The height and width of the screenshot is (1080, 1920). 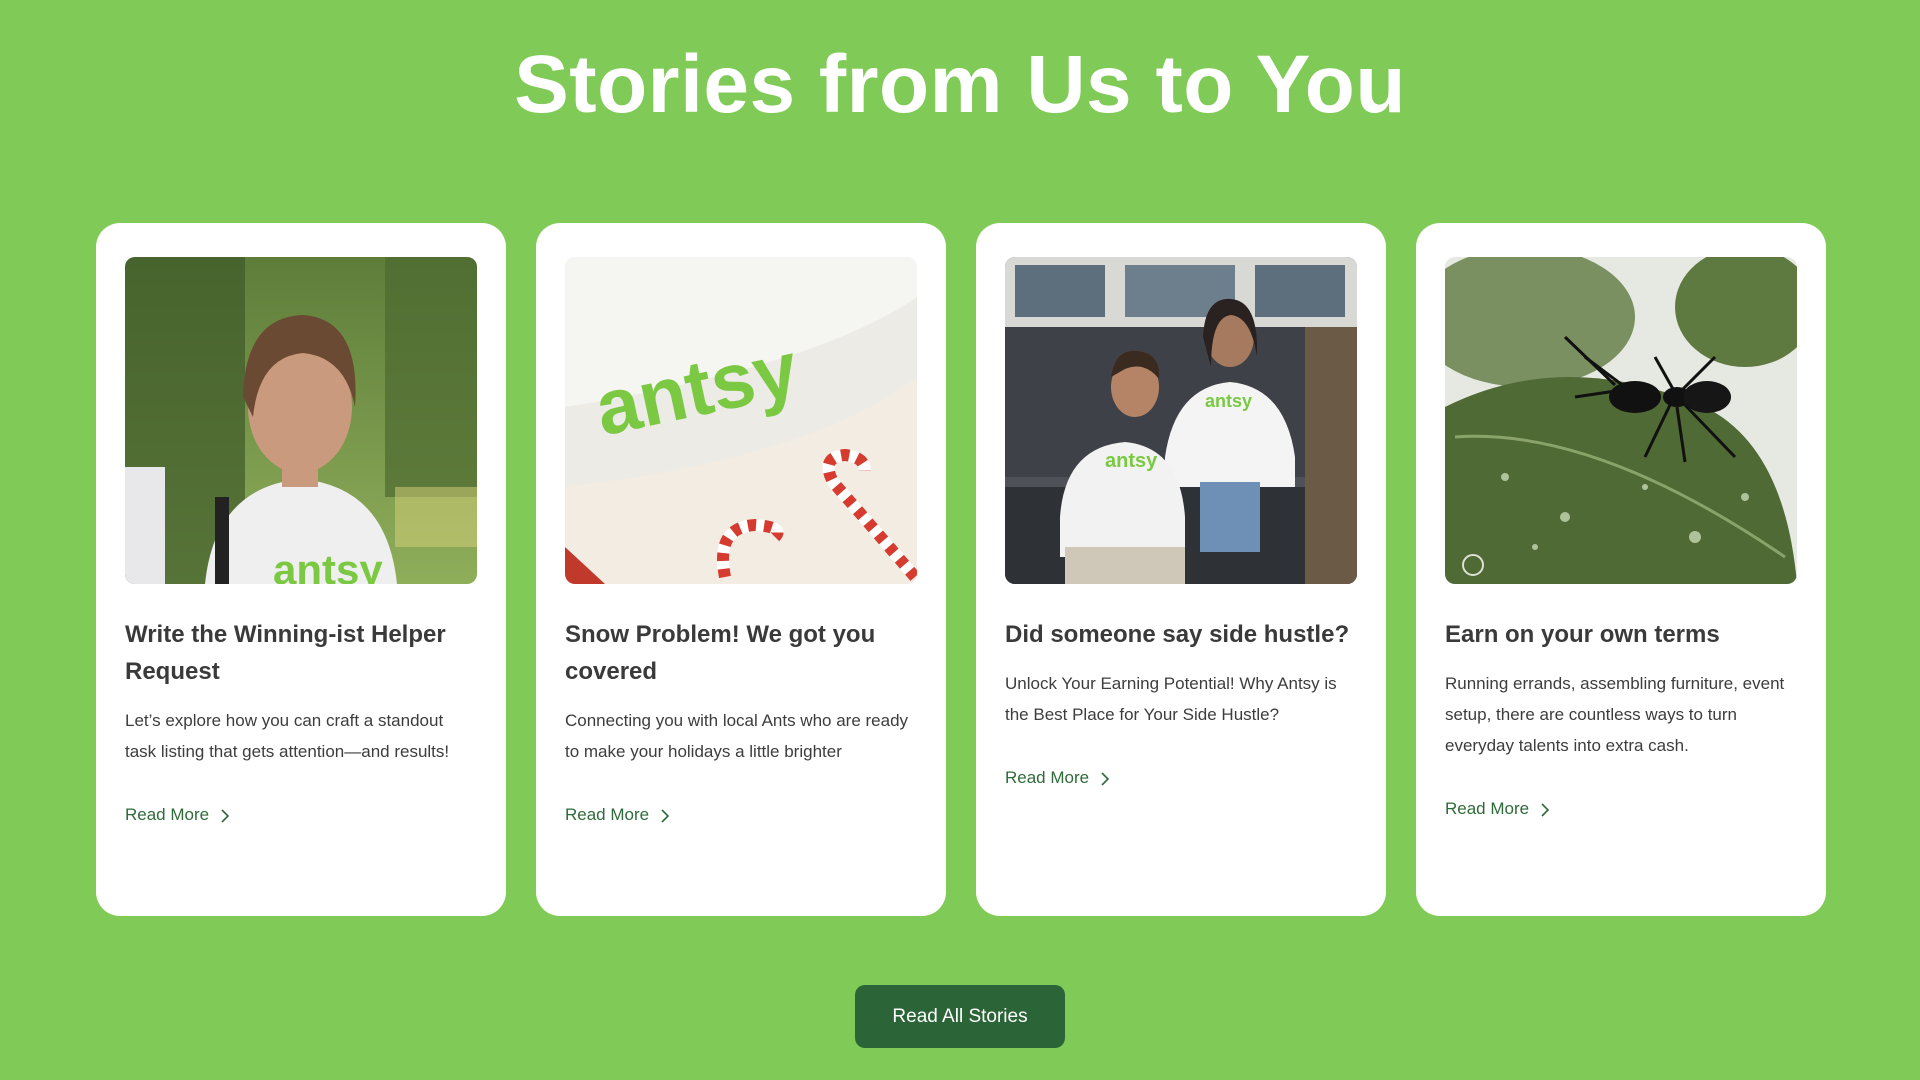 What do you see at coordinates (1621, 634) in the screenshot?
I see `story-title: Earn on your own terms` at bounding box center [1621, 634].